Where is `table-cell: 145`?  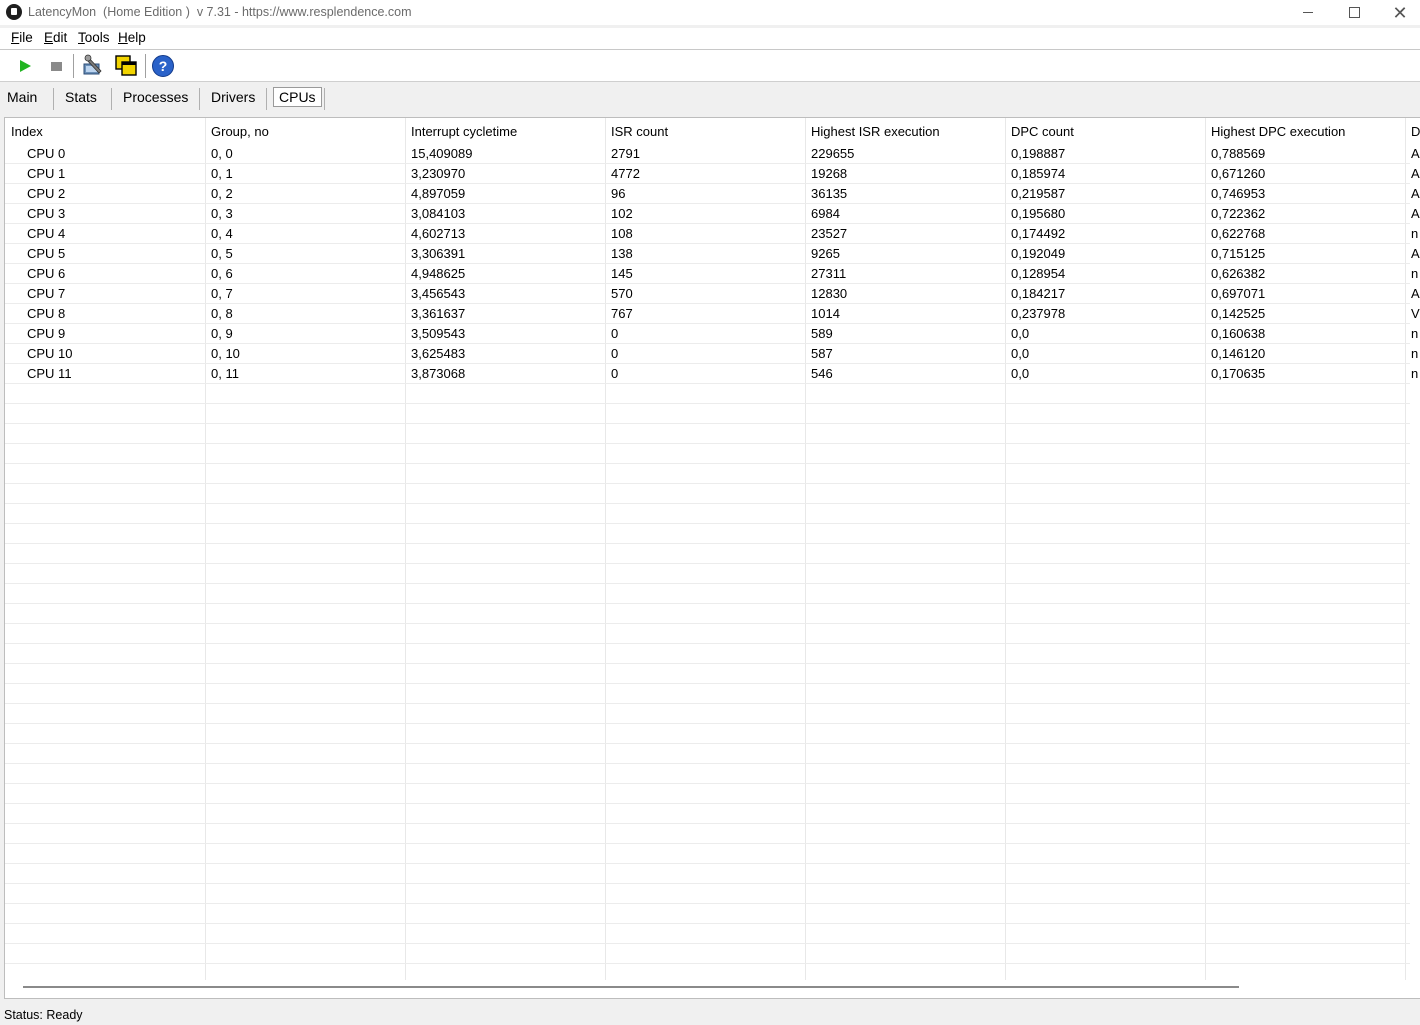 table-cell: 145 is located at coordinates (622, 273).